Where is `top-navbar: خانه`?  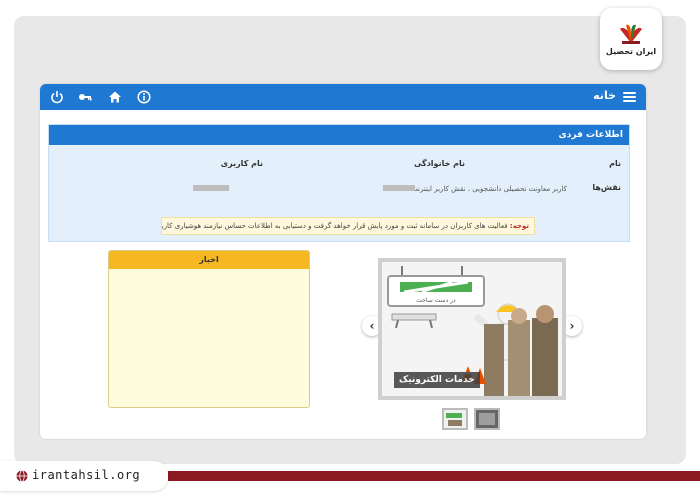 top-navbar: خانه is located at coordinates (343, 97).